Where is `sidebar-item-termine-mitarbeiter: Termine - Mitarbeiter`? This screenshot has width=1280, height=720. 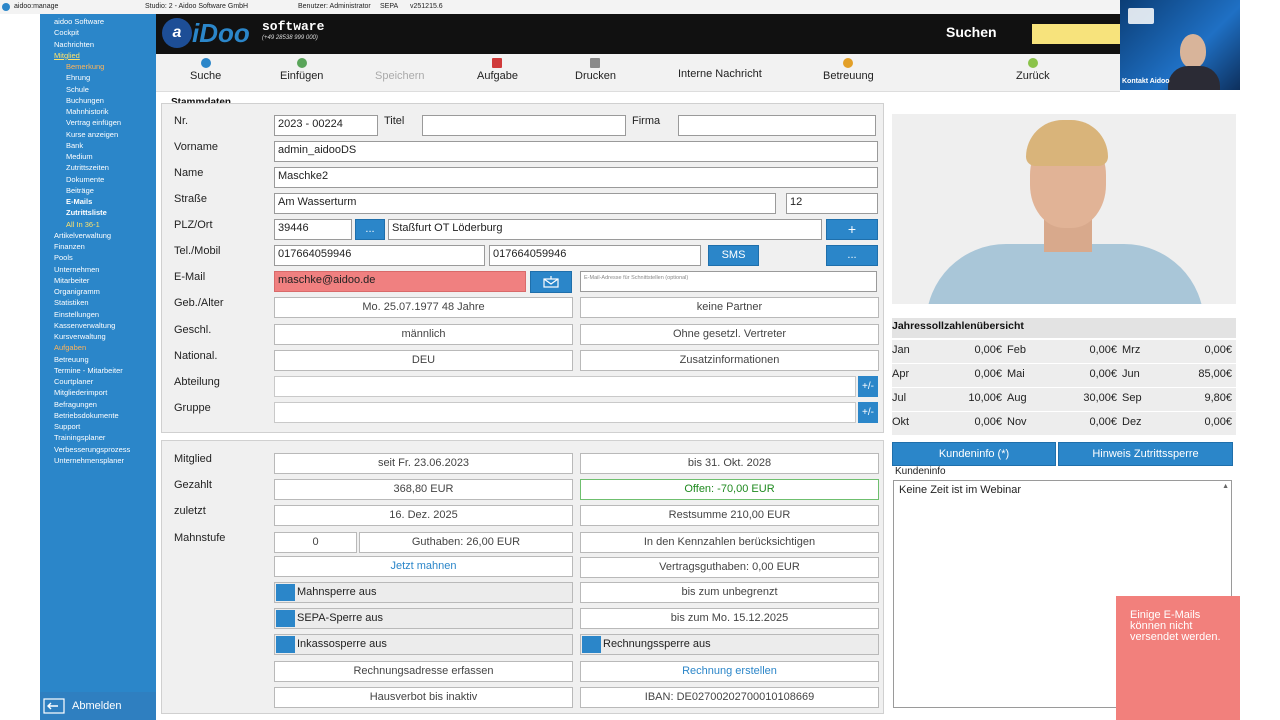 sidebar-item-termine-mitarbeiter: Termine - Mitarbeiter is located at coordinates (88, 370).